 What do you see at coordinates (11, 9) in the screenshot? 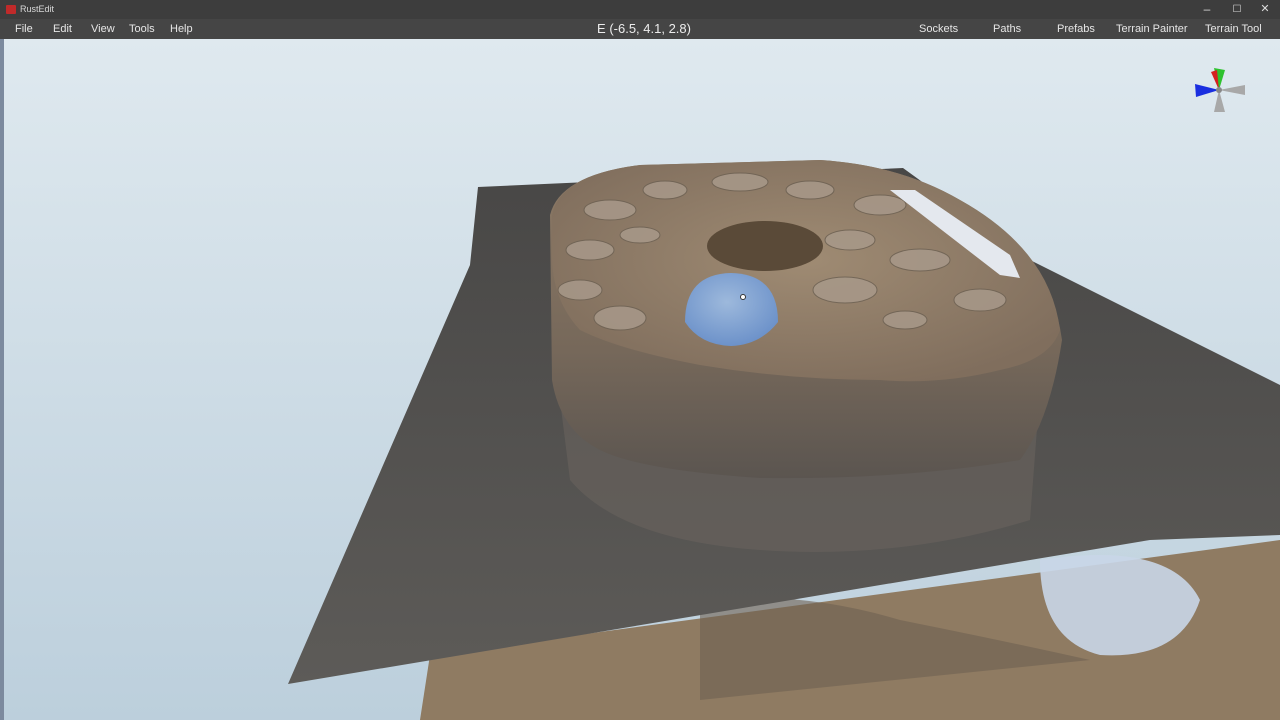
I see `app-icon` at bounding box center [11, 9].